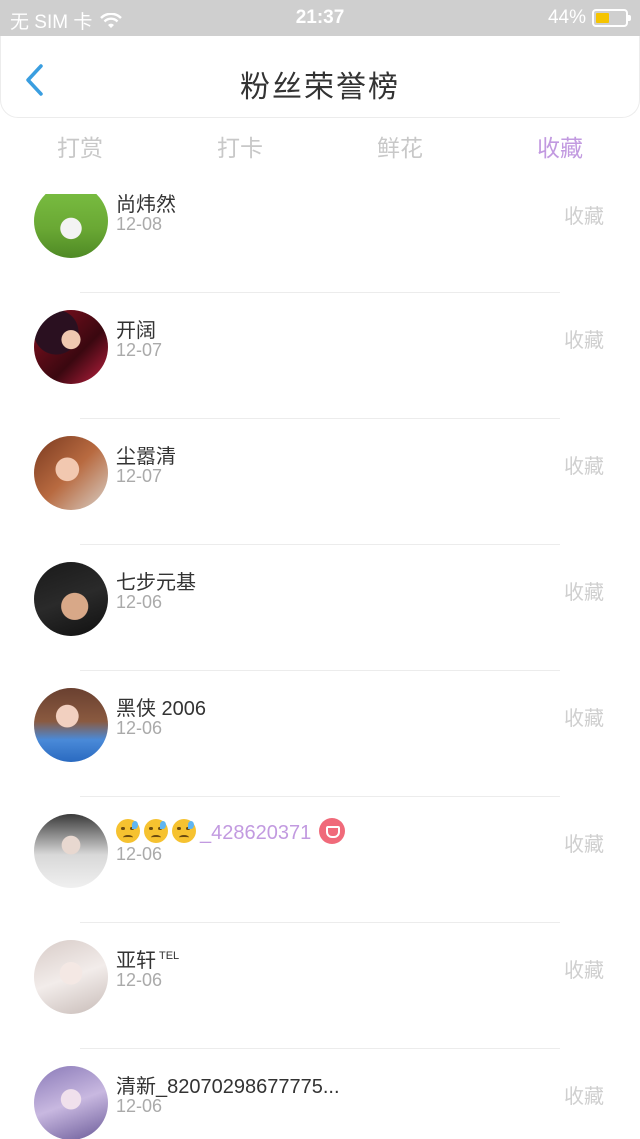  What do you see at coordinates (161, 709) in the screenshot?
I see `user-name: 黑侠 2006` at bounding box center [161, 709].